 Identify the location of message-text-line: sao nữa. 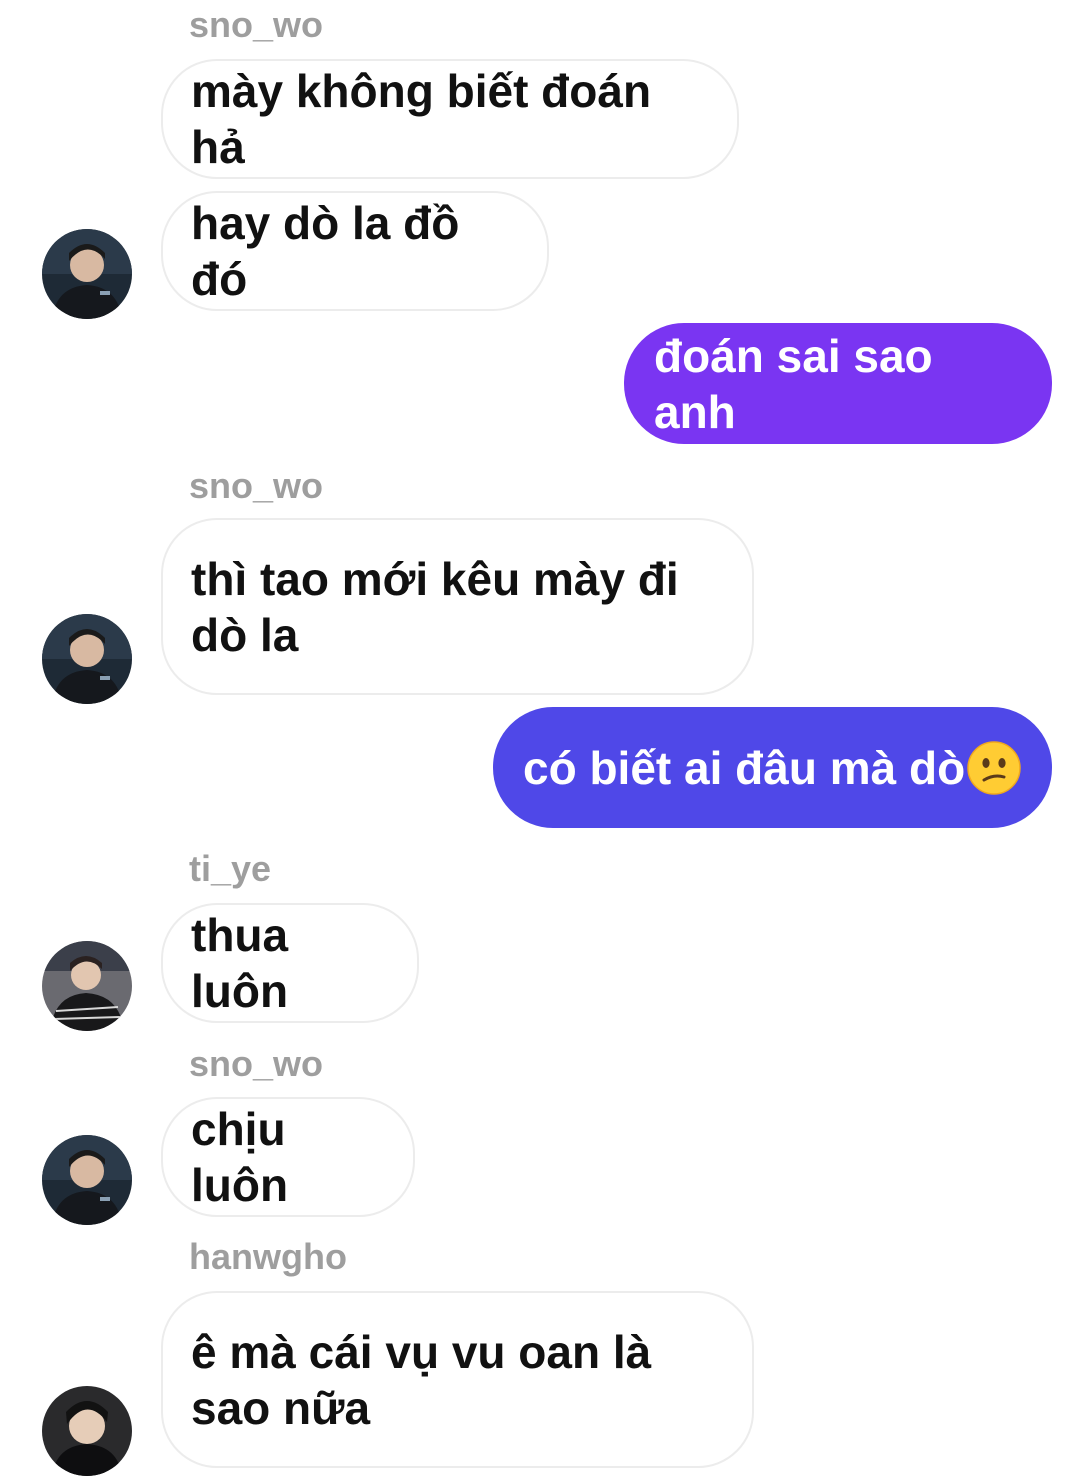
(281, 1407).